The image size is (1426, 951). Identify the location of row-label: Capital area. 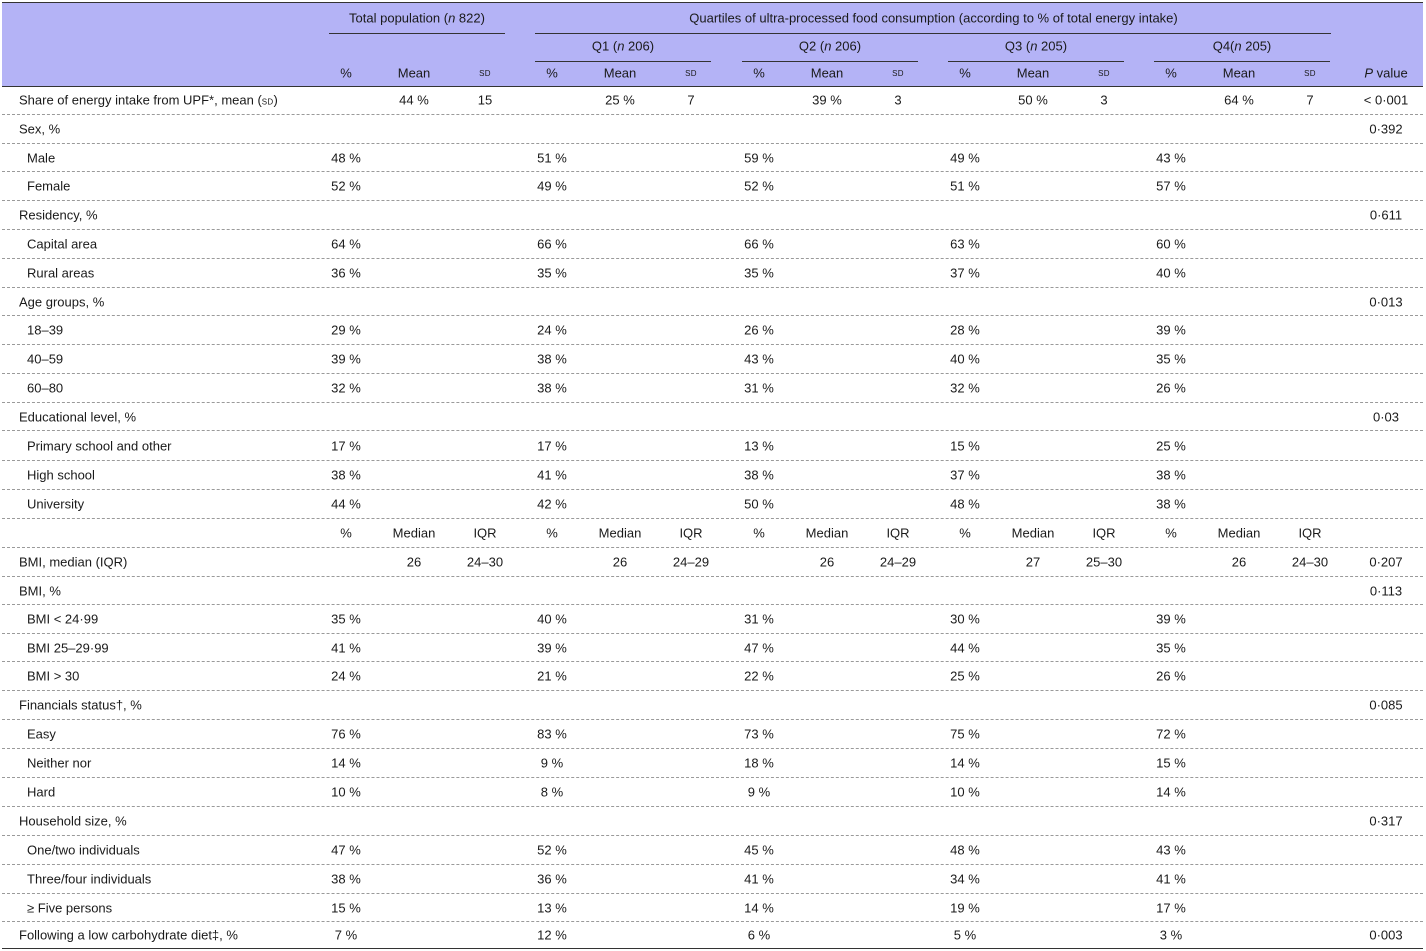
(62, 244).